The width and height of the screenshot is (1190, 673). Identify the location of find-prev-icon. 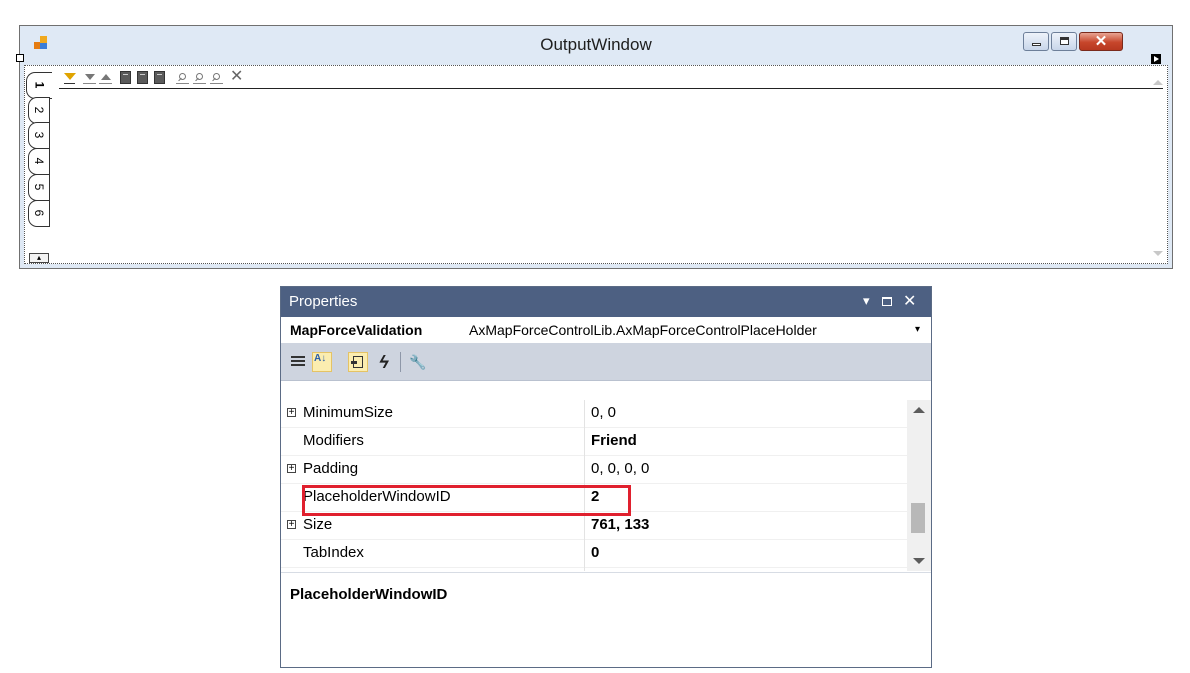
(216, 77).